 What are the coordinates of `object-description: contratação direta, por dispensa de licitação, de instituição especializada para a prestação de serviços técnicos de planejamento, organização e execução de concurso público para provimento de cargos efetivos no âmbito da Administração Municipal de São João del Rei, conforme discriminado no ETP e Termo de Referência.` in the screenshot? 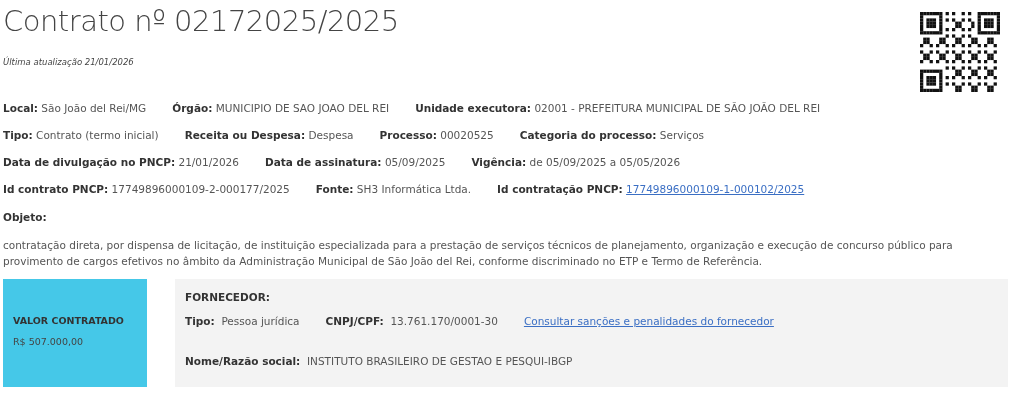 It's located at (478, 253).